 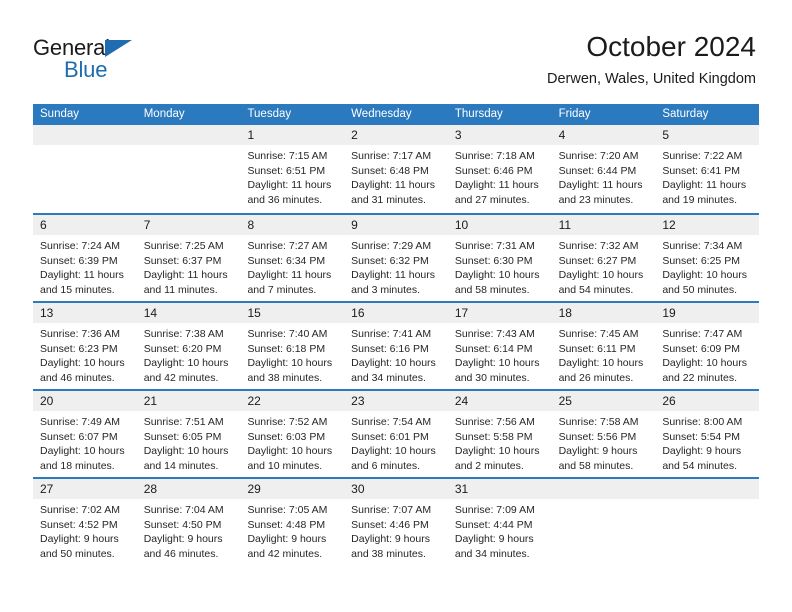 What do you see at coordinates (669, 225) in the screenshot?
I see `day-number: 12` at bounding box center [669, 225].